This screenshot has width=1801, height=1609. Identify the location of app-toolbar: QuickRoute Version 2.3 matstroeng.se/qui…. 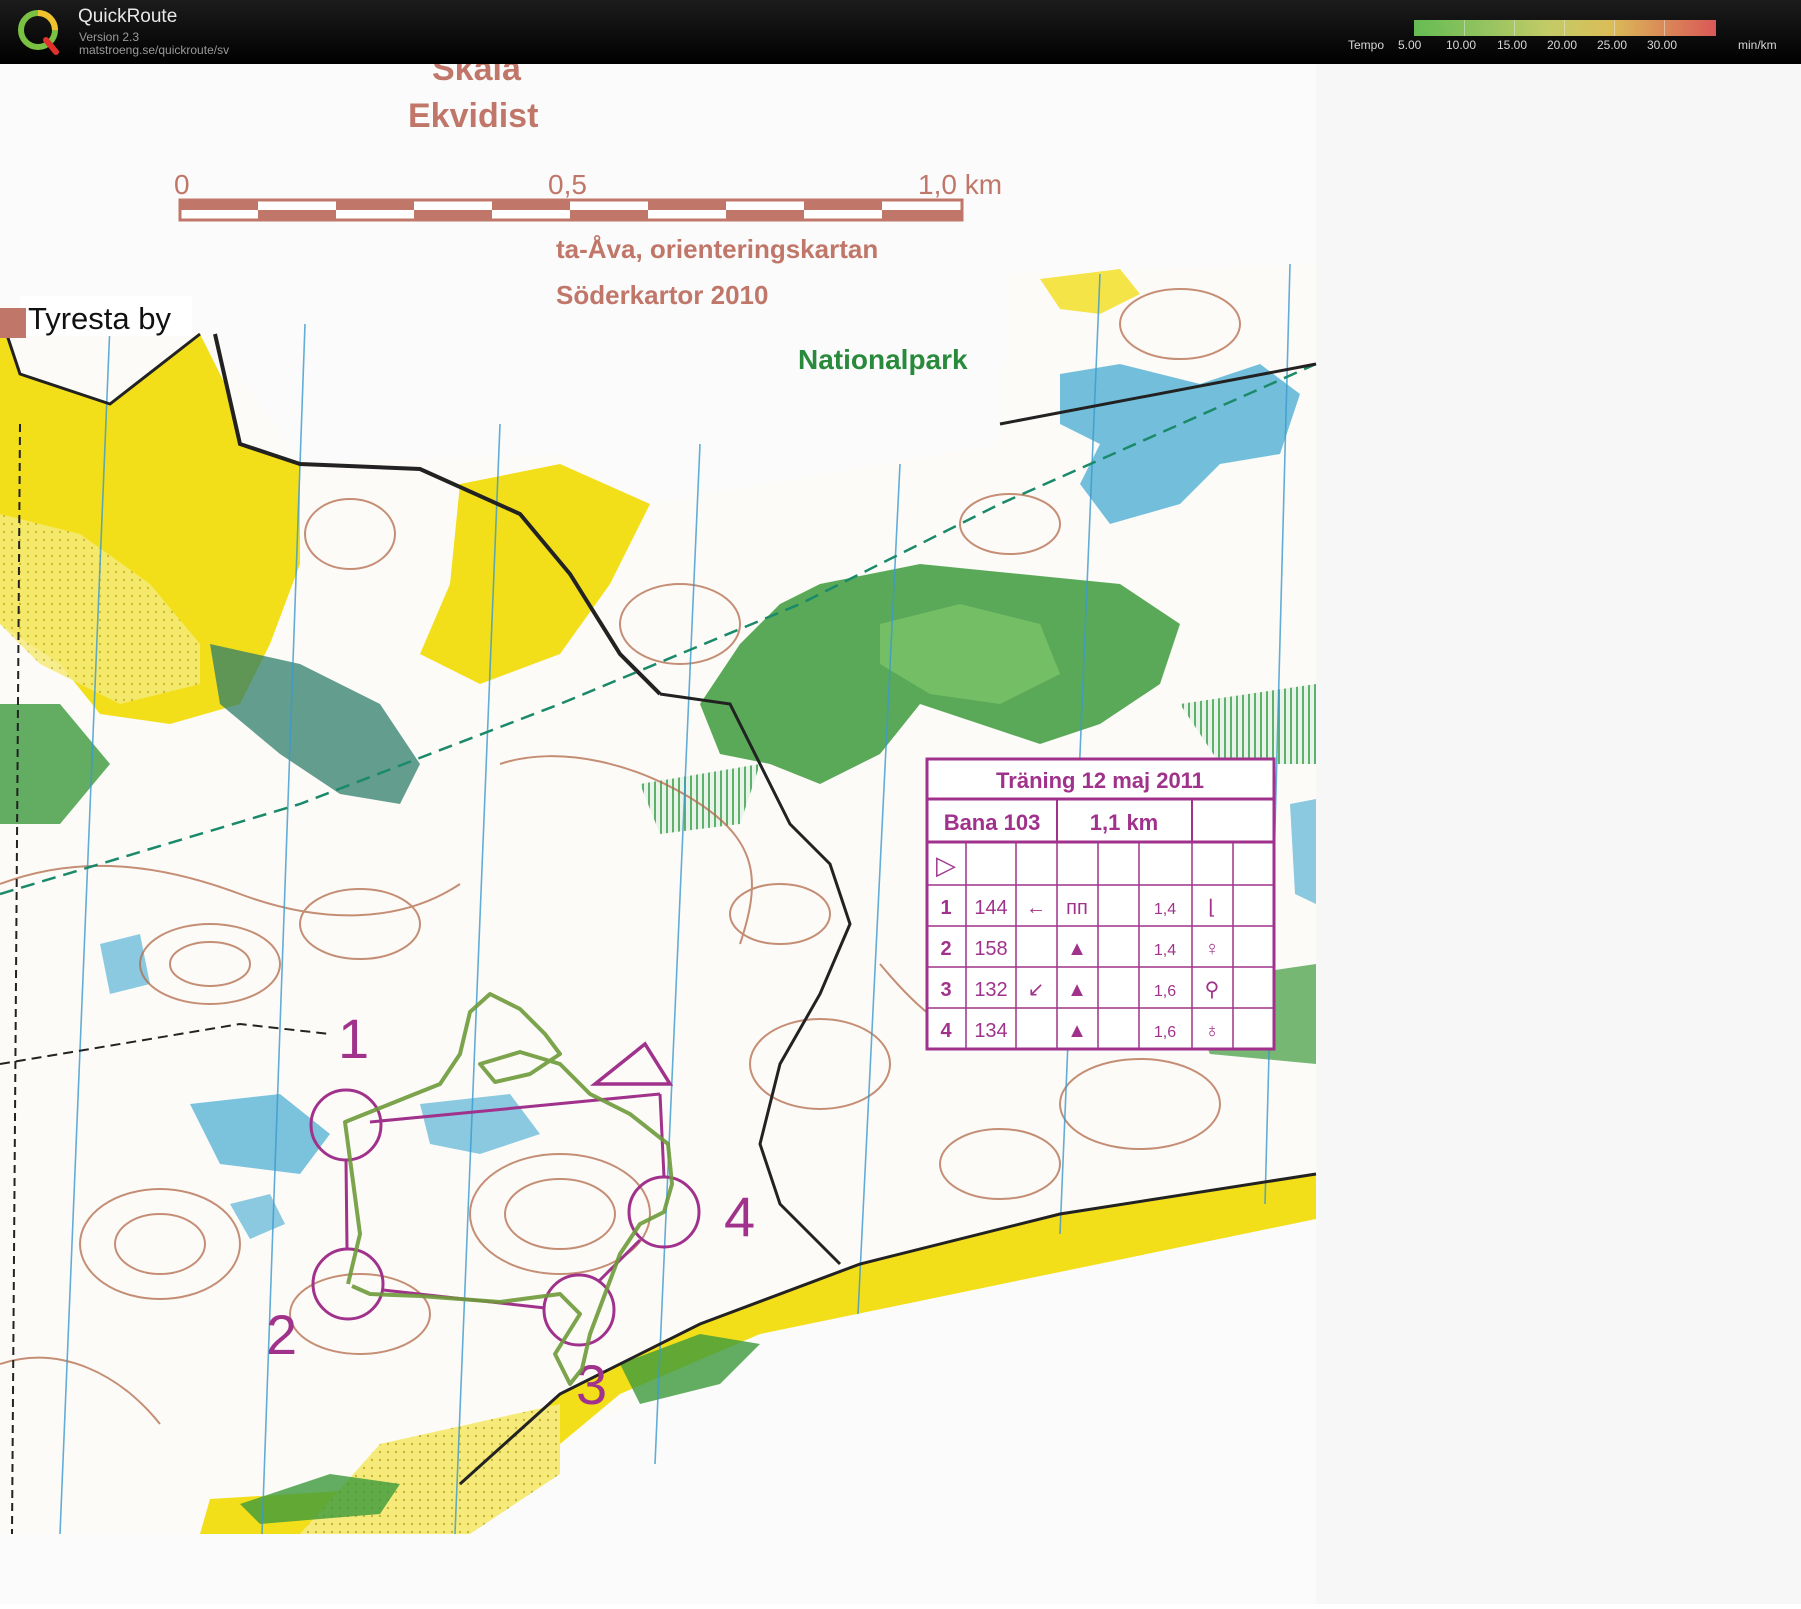
(900, 32).